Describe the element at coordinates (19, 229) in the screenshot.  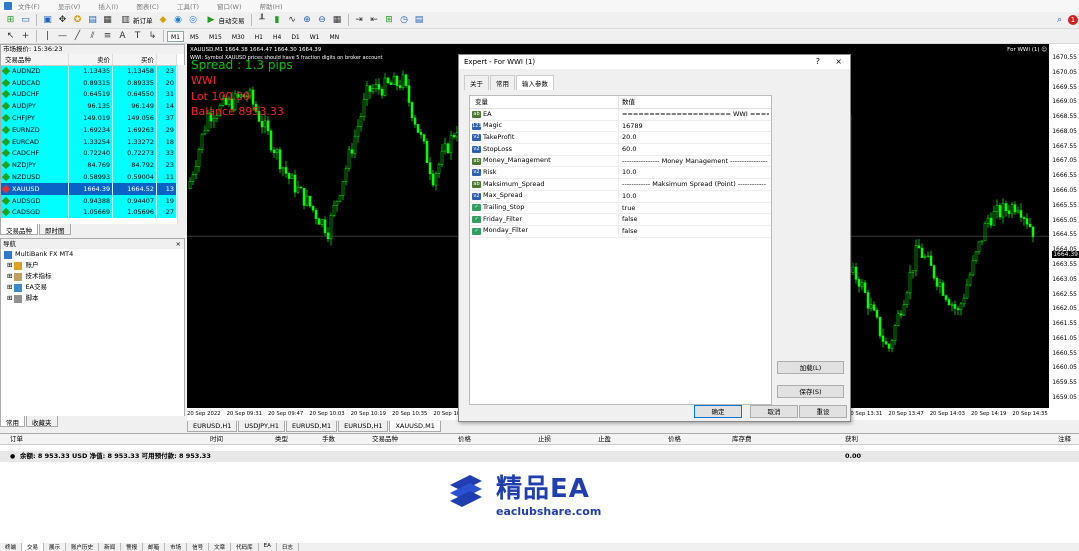
I see `tab-symbols: 交易品种` at that location.